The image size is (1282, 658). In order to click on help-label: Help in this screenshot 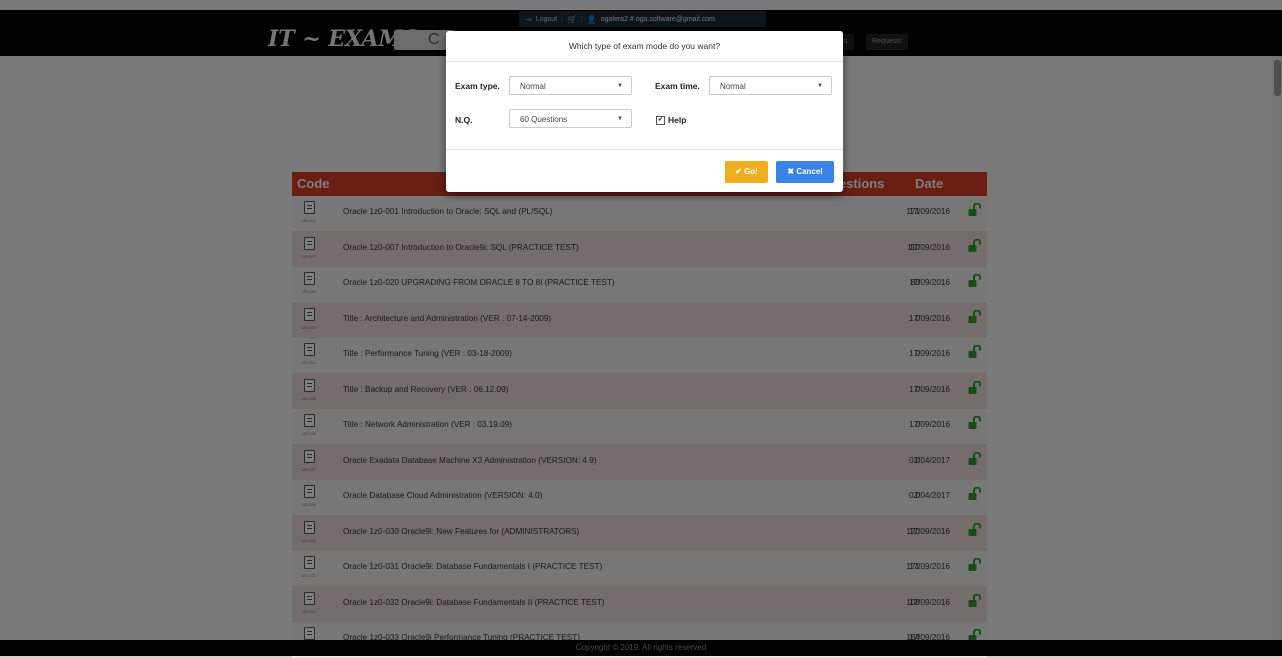, I will do `click(677, 120)`.